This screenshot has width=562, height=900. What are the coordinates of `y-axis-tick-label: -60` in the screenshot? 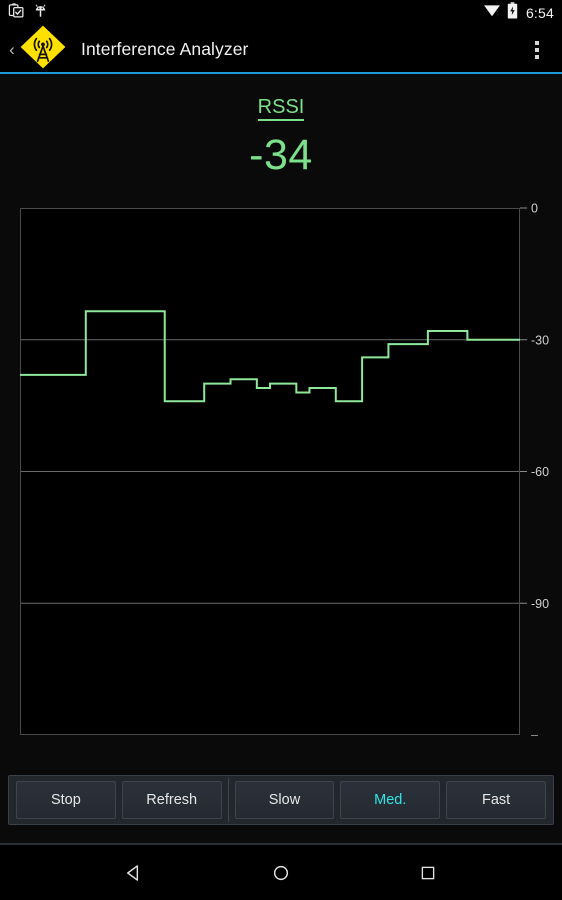 It's located at (540, 472).